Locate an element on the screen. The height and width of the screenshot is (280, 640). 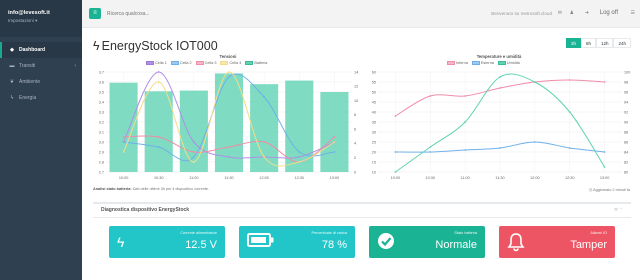
sidebar-item-dashboard: ◆ Dashboard is located at coordinates (41, 50).